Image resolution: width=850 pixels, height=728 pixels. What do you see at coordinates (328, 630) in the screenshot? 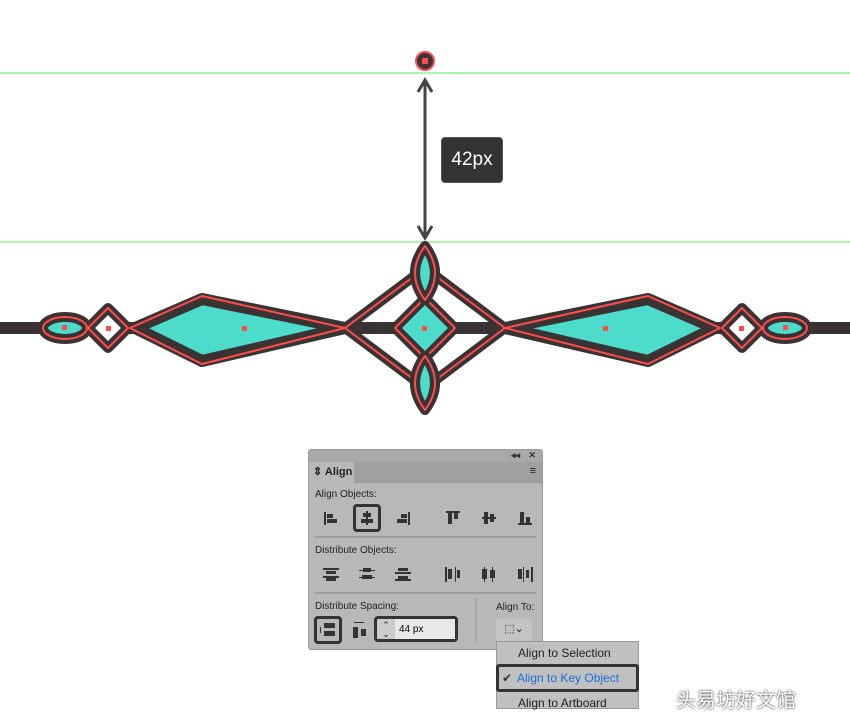
I see `vertical-distribute-space-button` at bounding box center [328, 630].